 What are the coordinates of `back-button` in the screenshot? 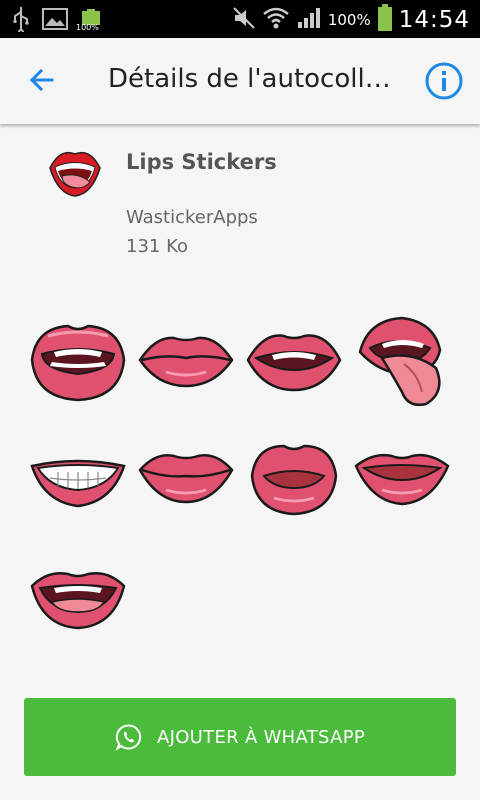 It's located at (42, 80).